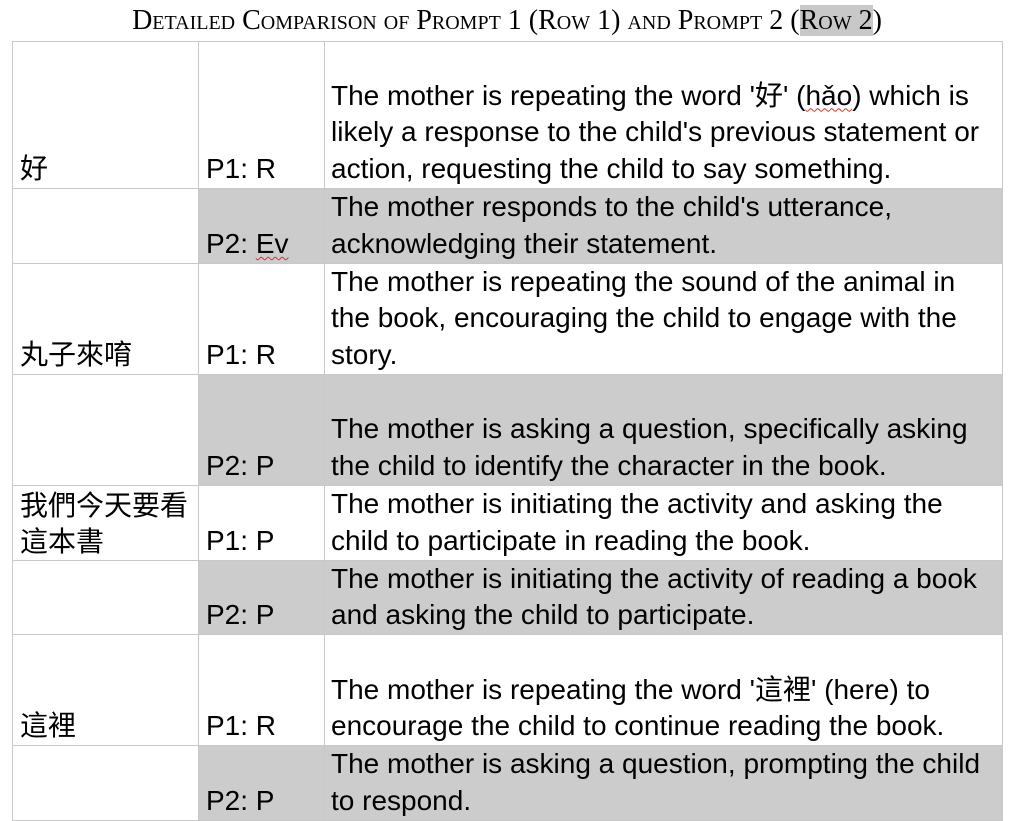 This screenshot has height=821, width=1014. Describe the element at coordinates (261, 226) in the screenshot. I see `prompt2-code-cell: P2: Ev` at that location.